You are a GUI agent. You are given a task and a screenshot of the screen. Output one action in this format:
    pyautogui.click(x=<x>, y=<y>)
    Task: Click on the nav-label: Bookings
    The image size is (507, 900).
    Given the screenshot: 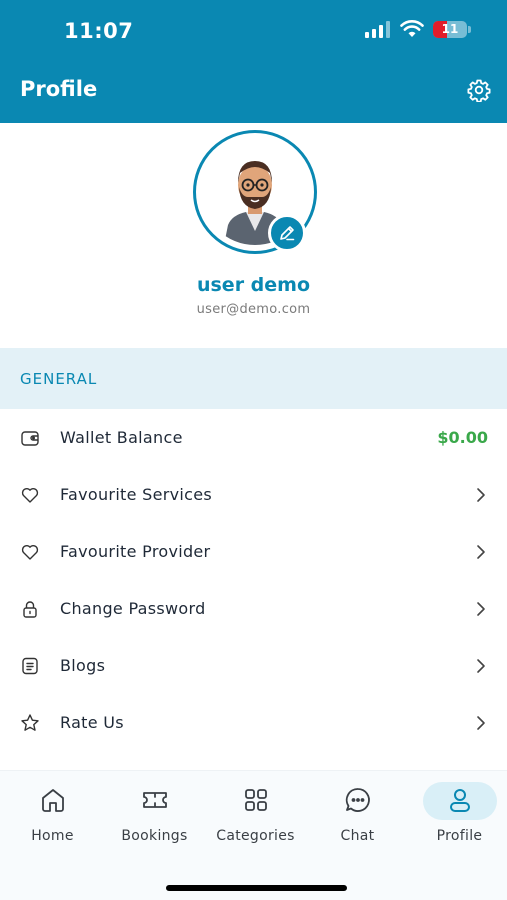 What is the action you would take?
    pyautogui.click(x=154, y=836)
    